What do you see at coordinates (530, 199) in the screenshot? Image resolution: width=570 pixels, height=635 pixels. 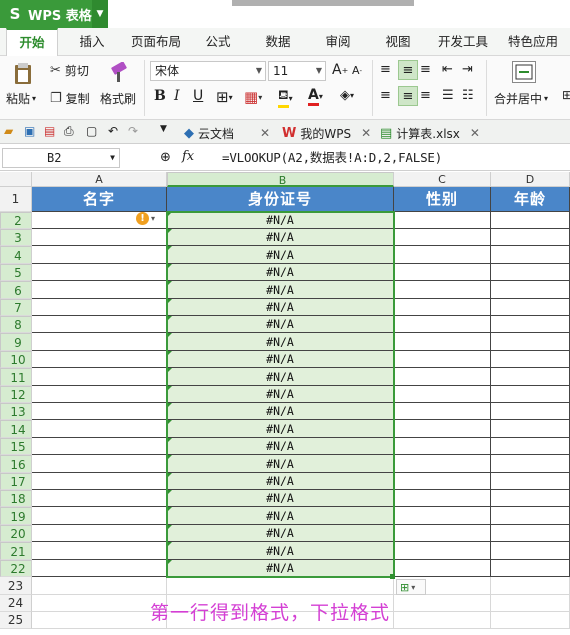 I see `table-header-cell: 年龄` at bounding box center [530, 199].